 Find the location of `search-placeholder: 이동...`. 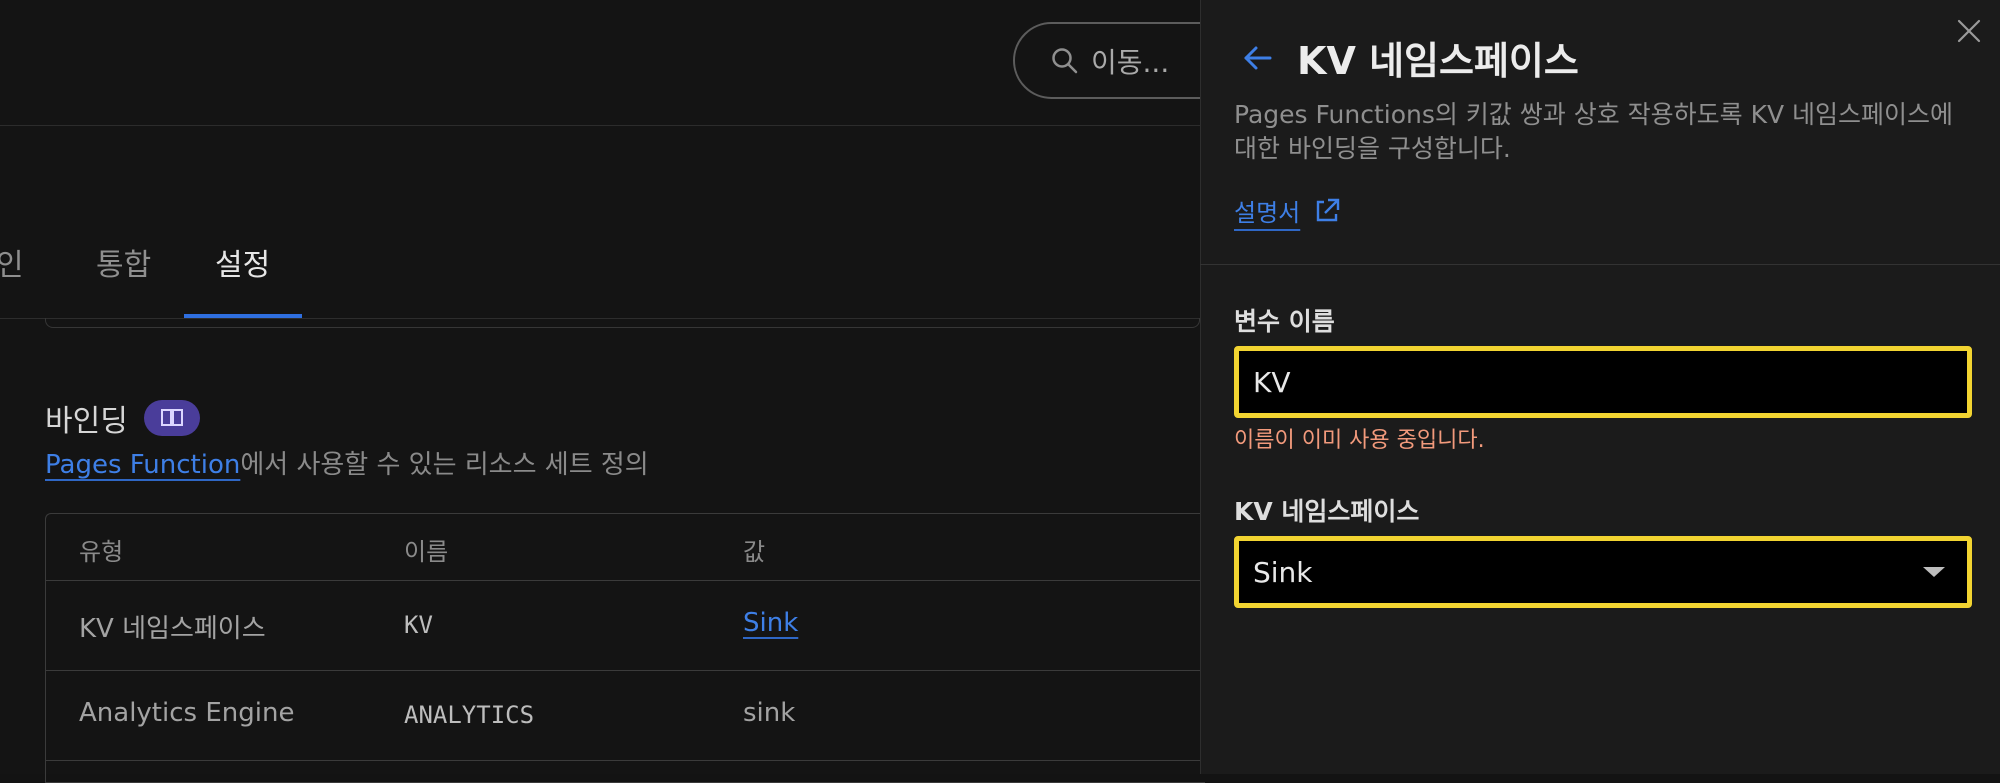

search-placeholder: 이동... is located at coordinates (1130, 62).